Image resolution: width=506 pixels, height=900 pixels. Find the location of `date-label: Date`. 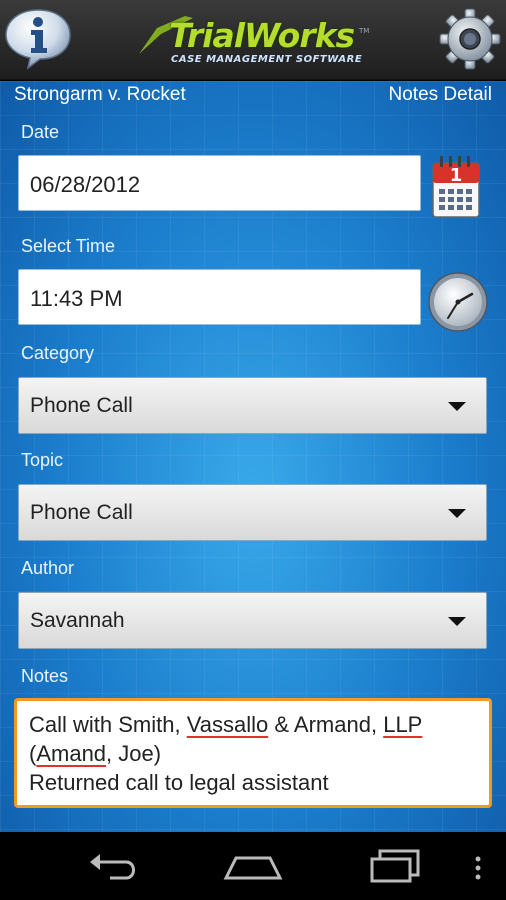

date-label: Date is located at coordinates (40, 132).